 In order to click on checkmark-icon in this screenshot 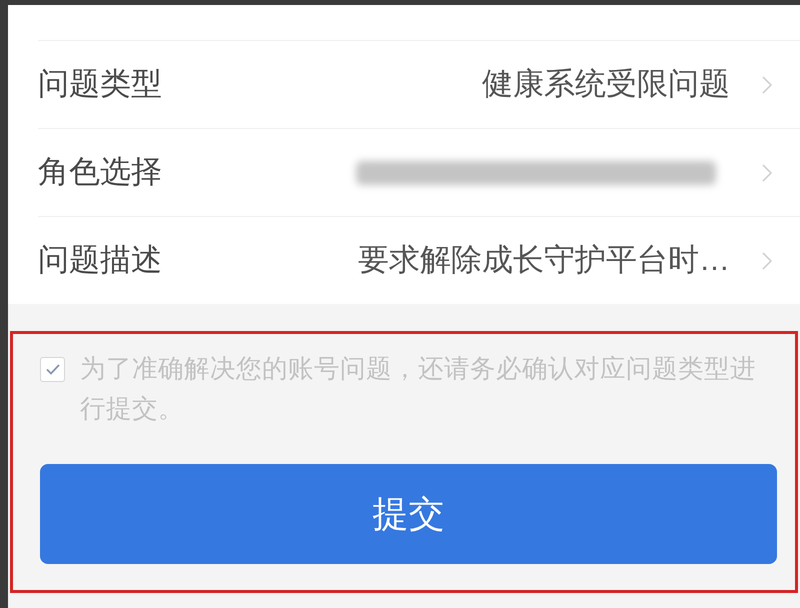, I will do `click(53, 369)`.